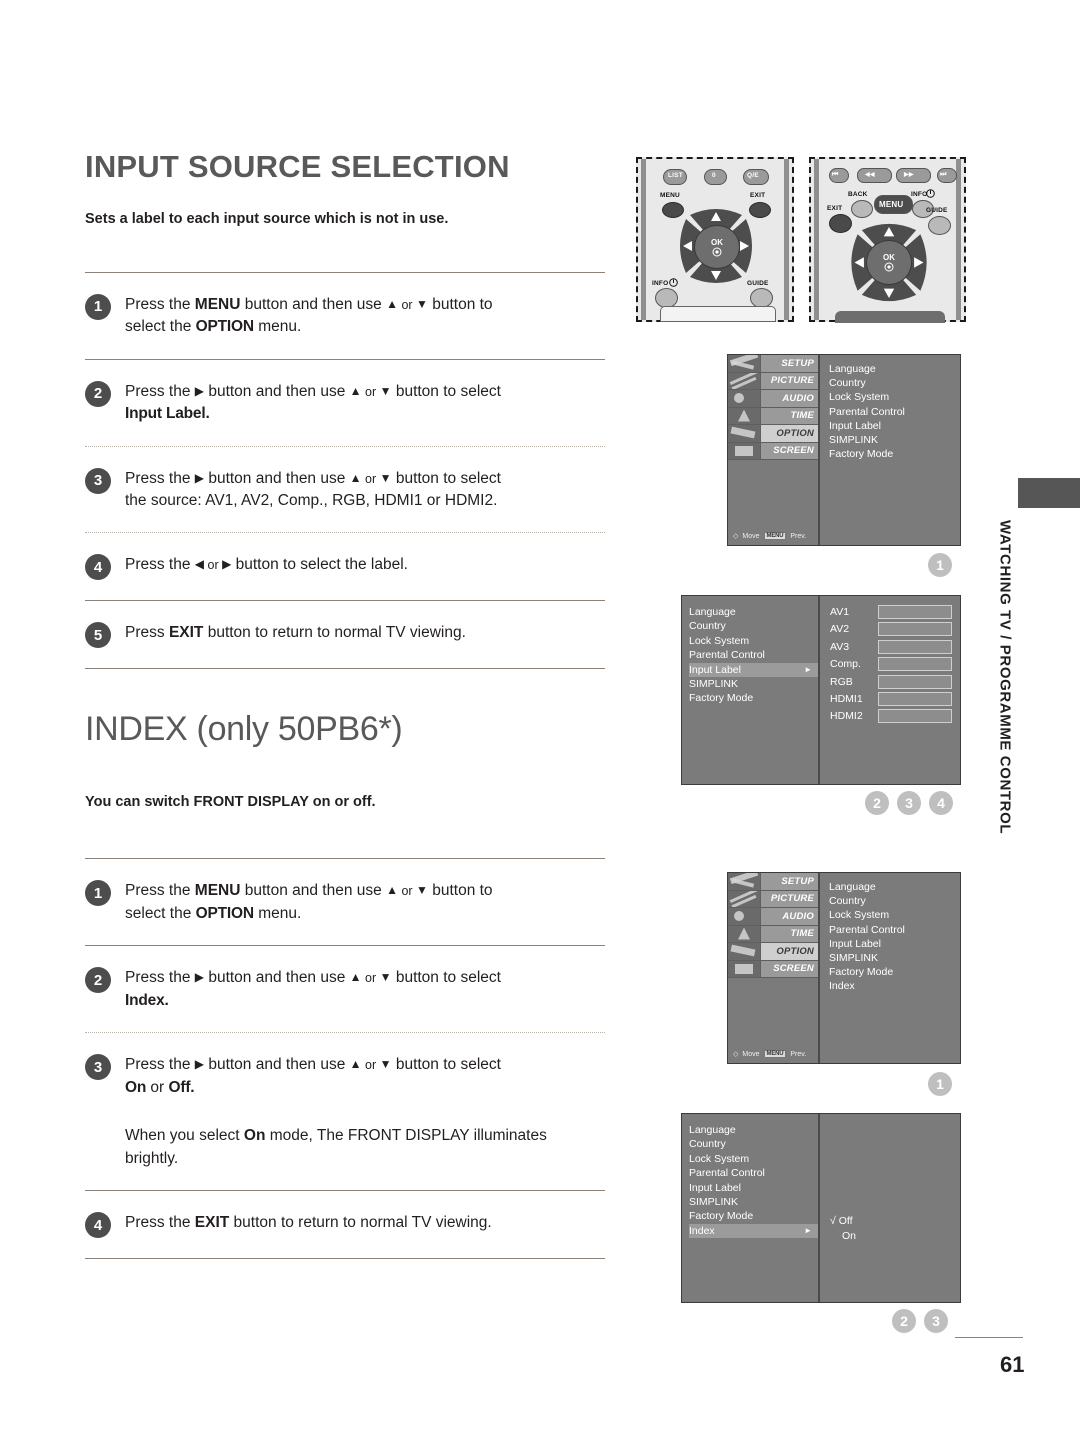  Describe the element at coordinates (890, 1208) in the screenshot. I see `osd-options-column: √ Off On` at that location.